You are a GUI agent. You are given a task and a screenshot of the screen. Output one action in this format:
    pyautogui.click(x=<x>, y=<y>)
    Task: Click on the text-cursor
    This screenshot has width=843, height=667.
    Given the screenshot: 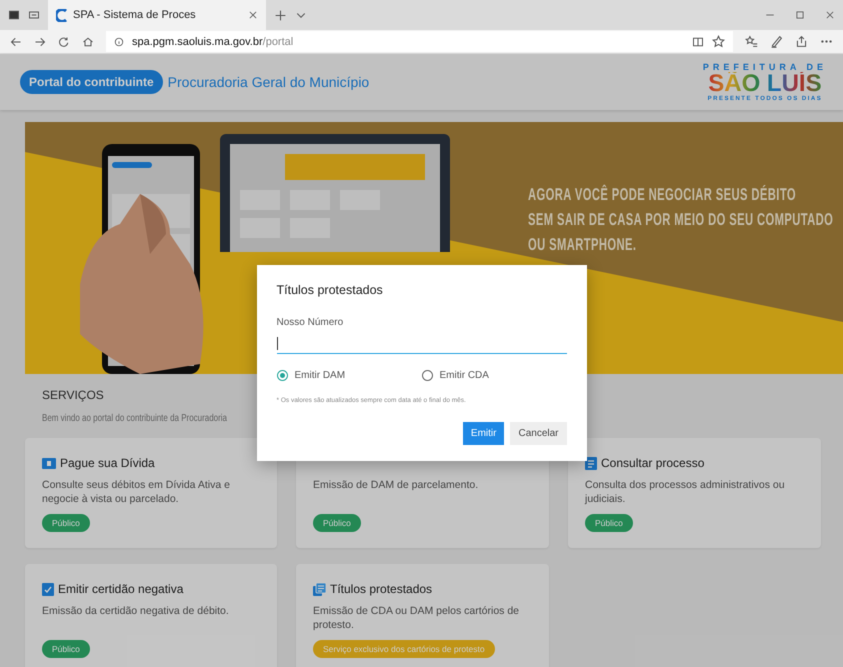 What is the action you would take?
    pyautogui.click(x=277, y=343)
    